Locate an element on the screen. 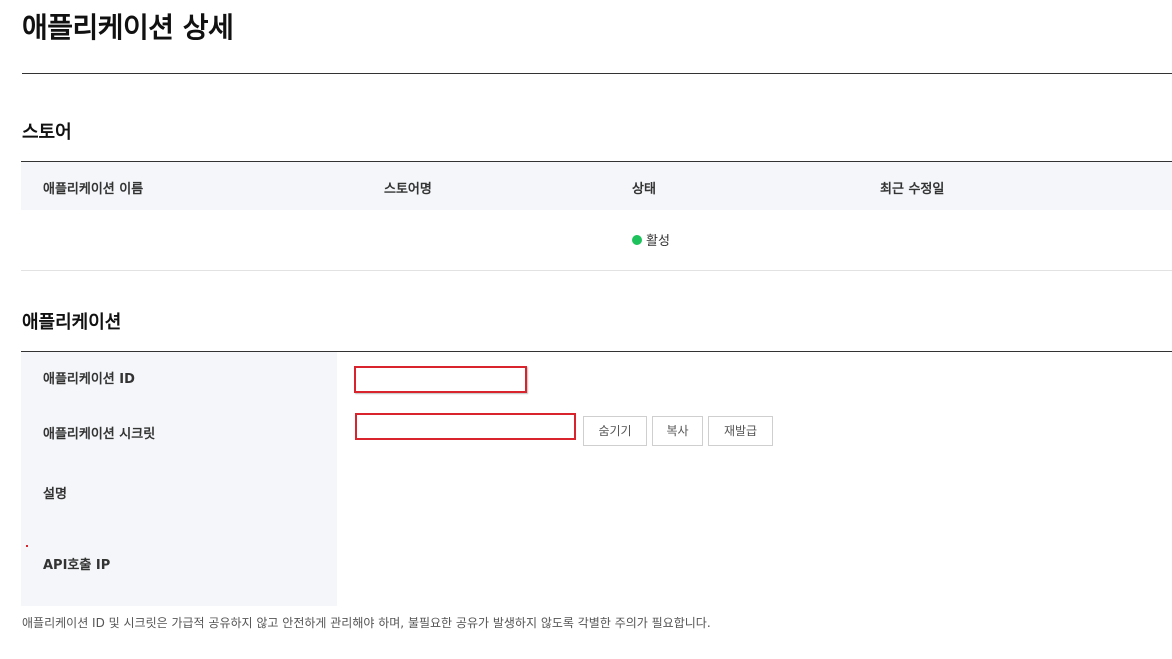  title-divider is located at coordinates (597, 73).